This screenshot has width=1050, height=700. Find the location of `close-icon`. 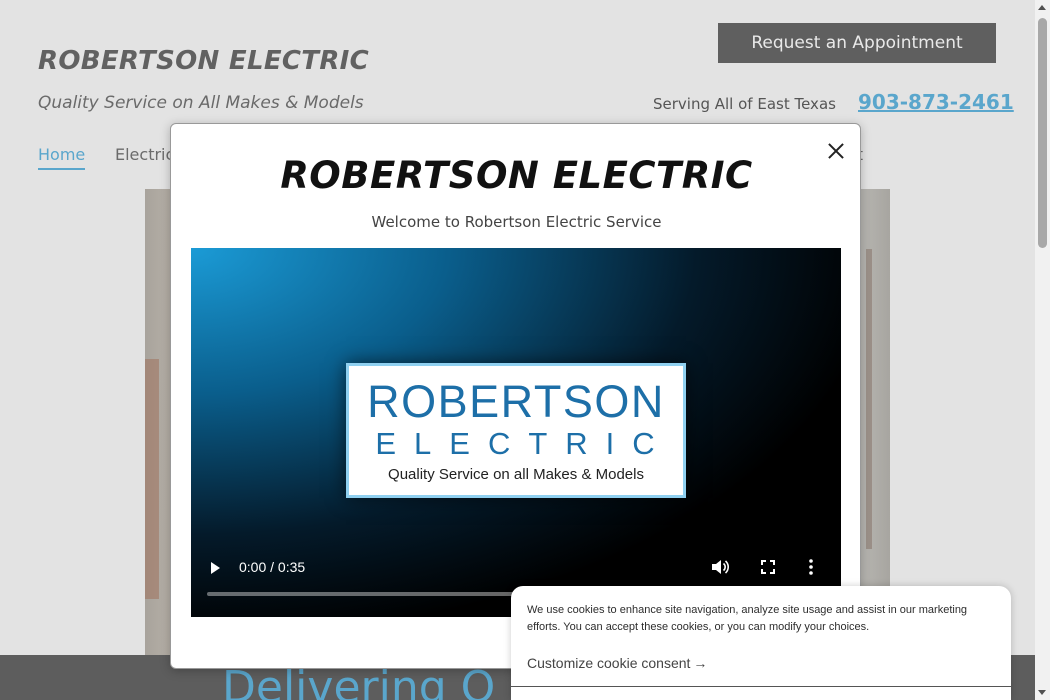

close-icon is located at coordinates (836, 151).